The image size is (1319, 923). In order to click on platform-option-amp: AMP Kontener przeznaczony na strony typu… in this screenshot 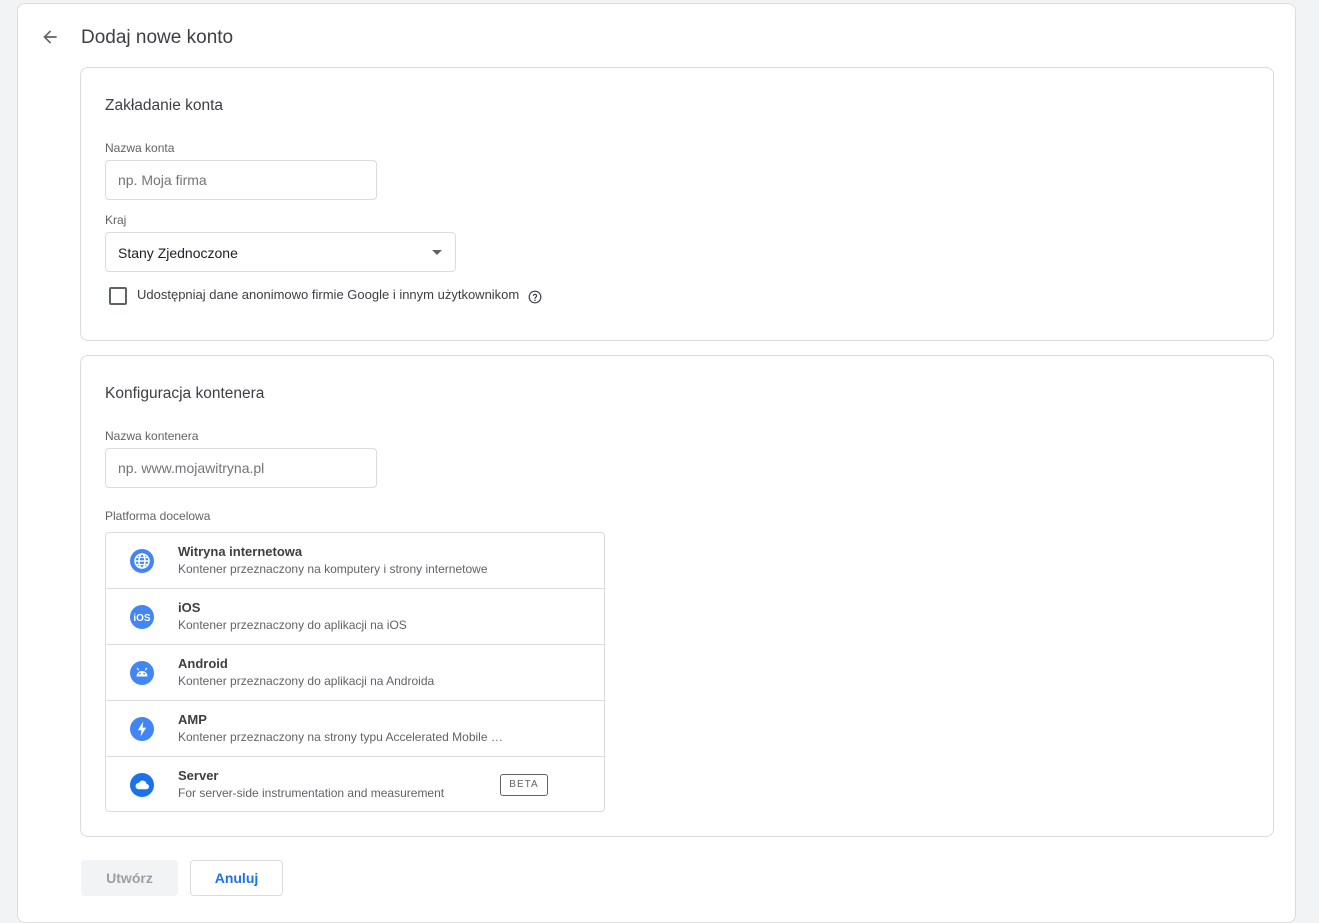, I will do `click(355, 729)`.